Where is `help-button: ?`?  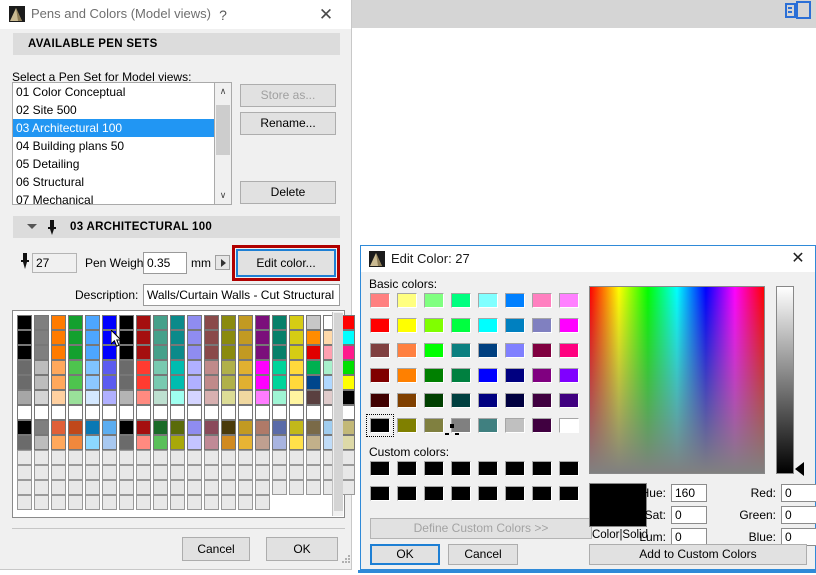 help-button: ? is located at coordinates (223, 15).